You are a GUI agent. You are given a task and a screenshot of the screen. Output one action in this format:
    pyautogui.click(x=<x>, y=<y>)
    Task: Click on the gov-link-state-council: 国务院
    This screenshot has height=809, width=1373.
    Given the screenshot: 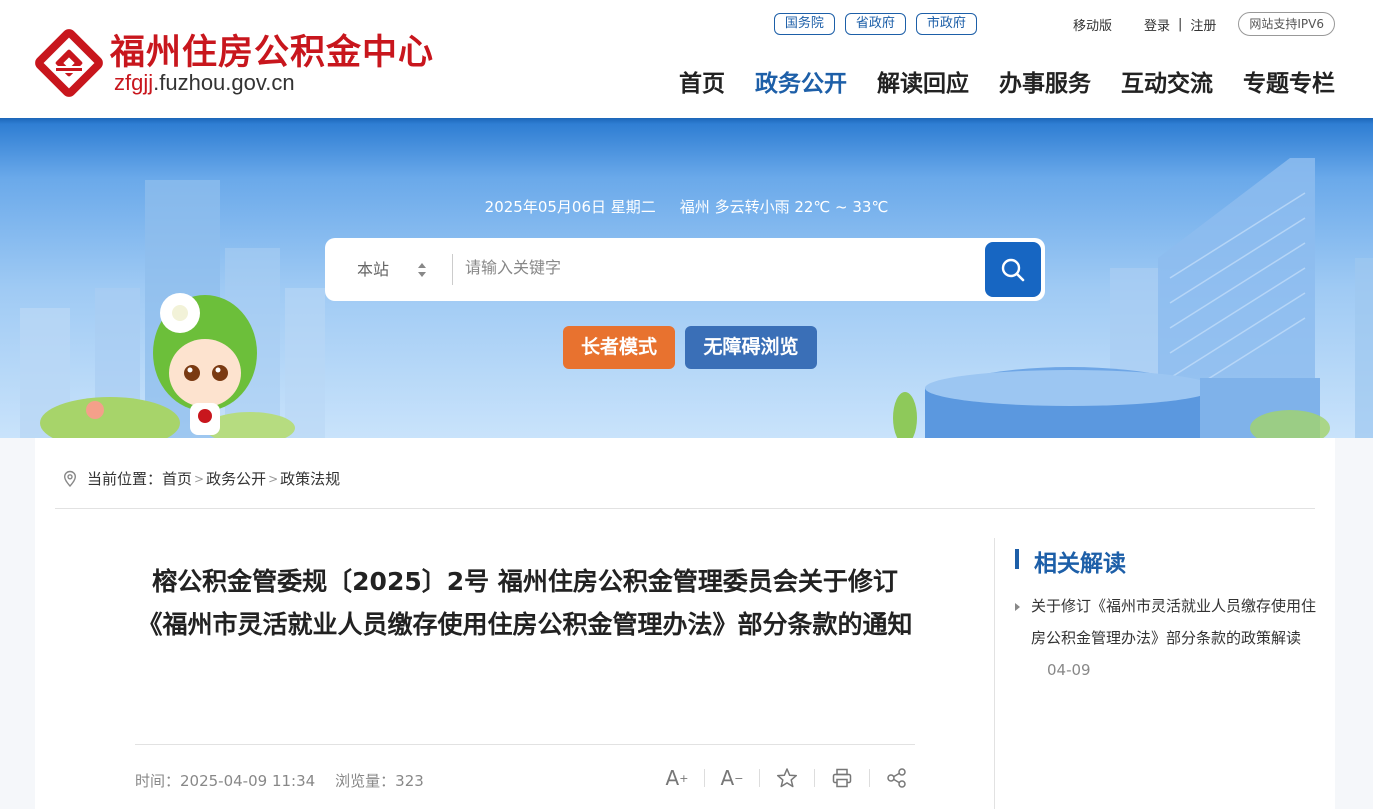 What is the action you would take?
    pyautogui.click(x=804, y=24)
    